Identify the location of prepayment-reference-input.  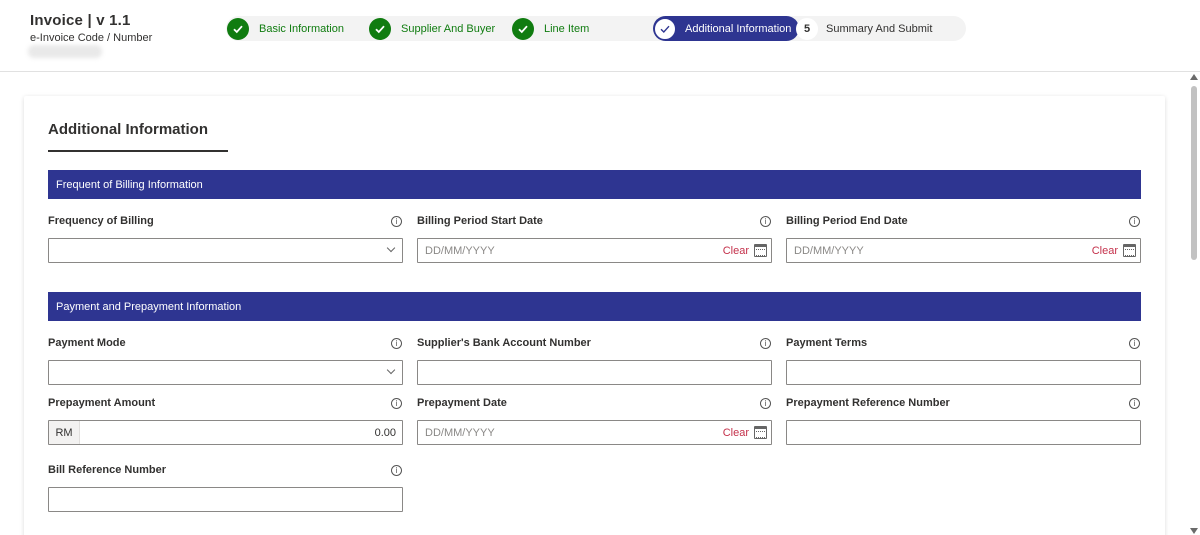
(963, 432).